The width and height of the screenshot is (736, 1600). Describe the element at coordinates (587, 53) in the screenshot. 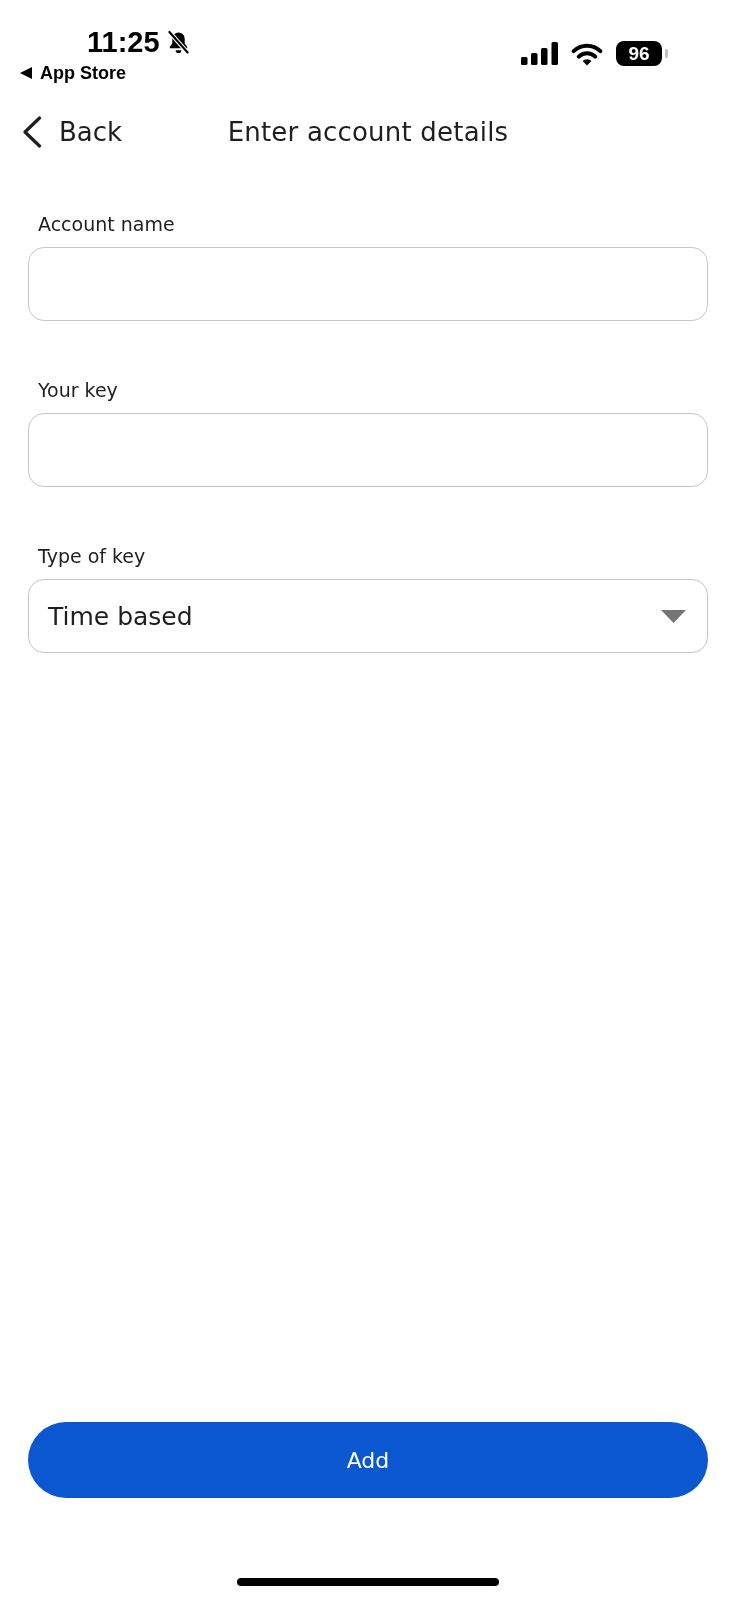

I see `wifi-icon` at that location.